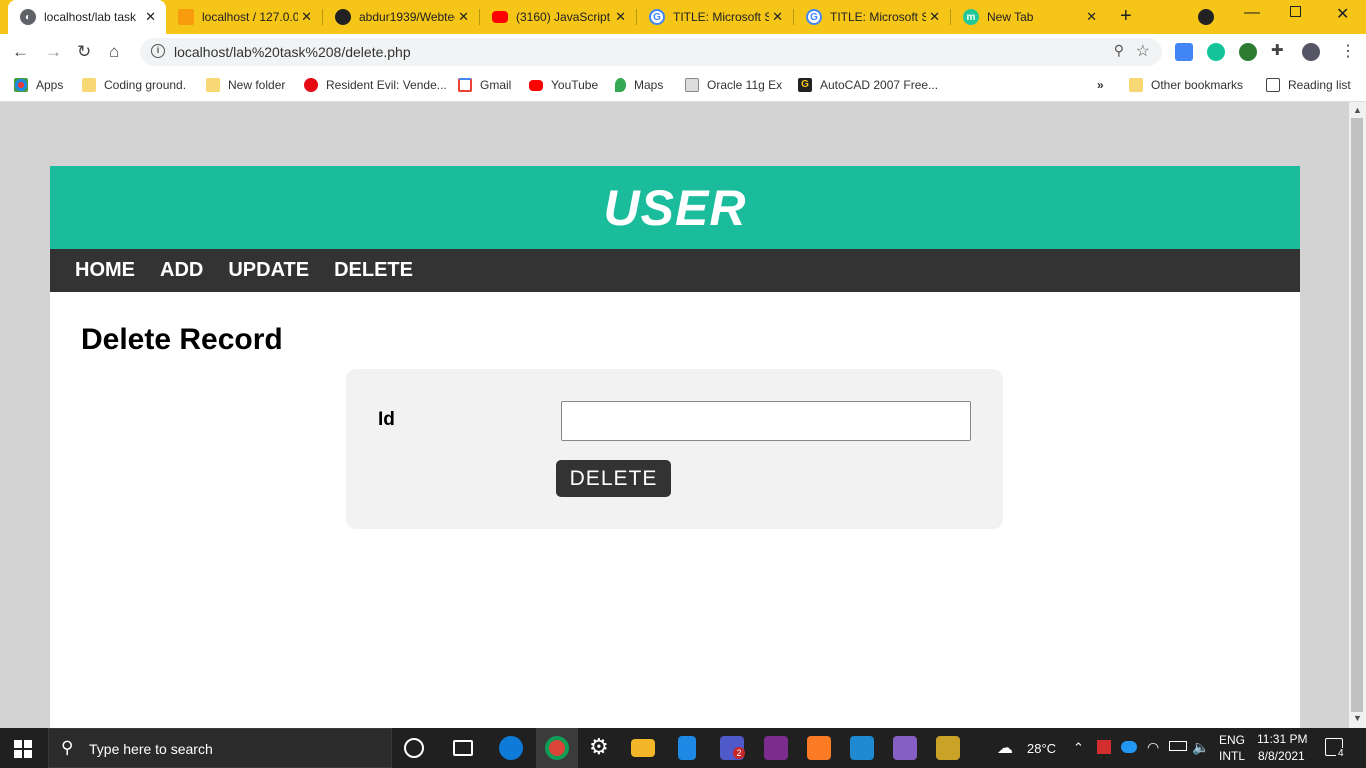 The width and height of the screenshot is (1366, 768). What do you see at coordinates (1273, 85) in the screenshot?
I see `reading-list-icon` at bounding box center [1273, 85].